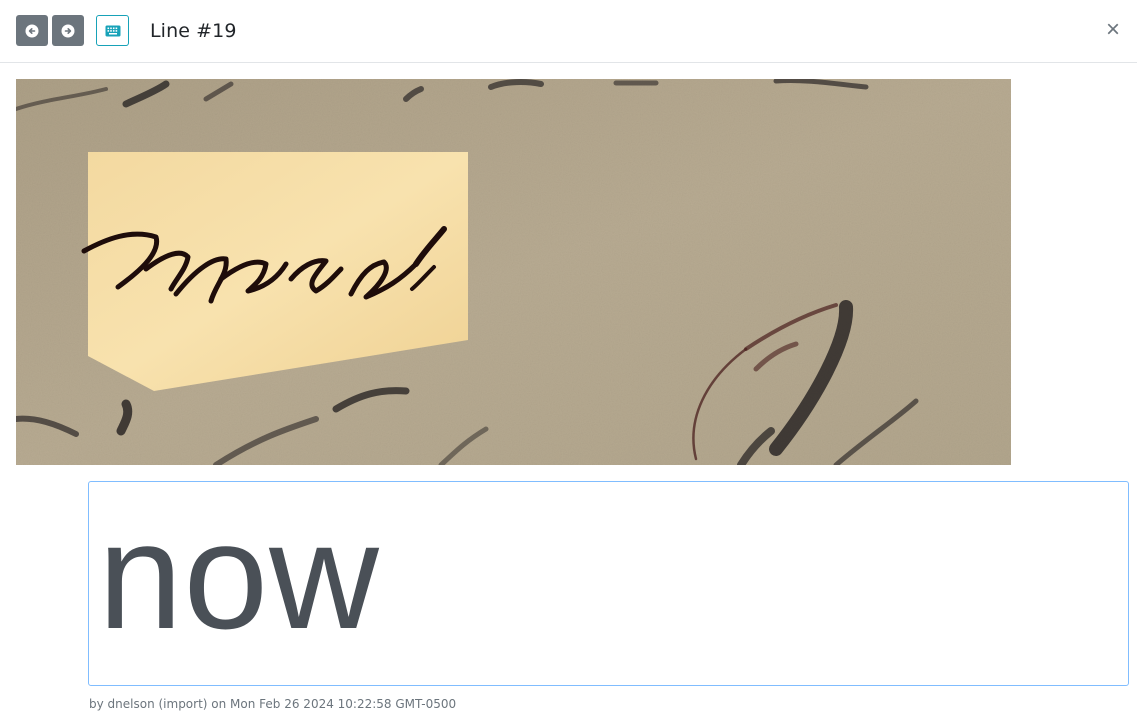 This screenshot has height=728, width=1137. What do you see at coordinates (1113, 30) in the screenshot?
I see `close-button: ×` at bounding box center [1113, 30].